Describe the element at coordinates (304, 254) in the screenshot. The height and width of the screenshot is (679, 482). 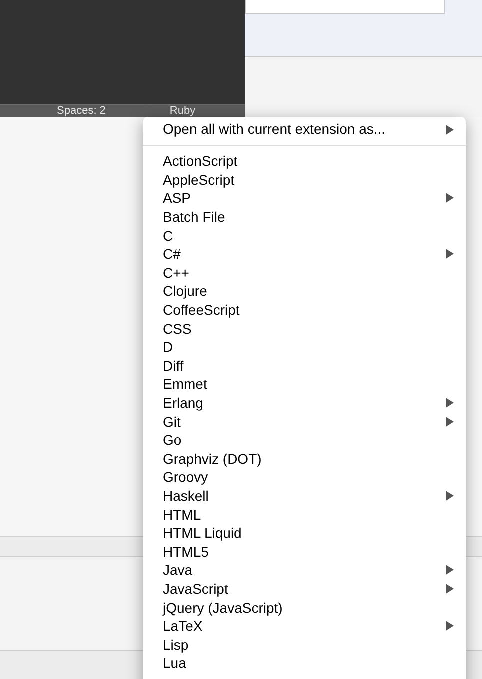
I see `menu-item: C#` at that location.